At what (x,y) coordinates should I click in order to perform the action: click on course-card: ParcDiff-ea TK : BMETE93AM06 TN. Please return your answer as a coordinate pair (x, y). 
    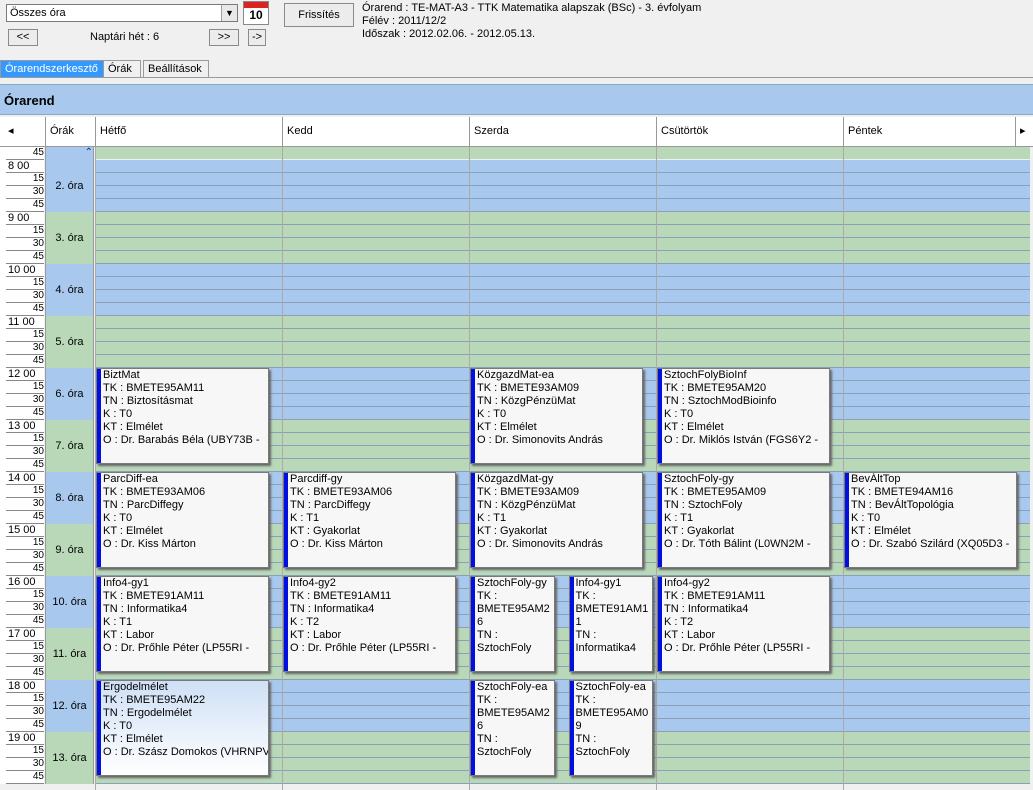
    Looking at the image, I should click on (182, 520).